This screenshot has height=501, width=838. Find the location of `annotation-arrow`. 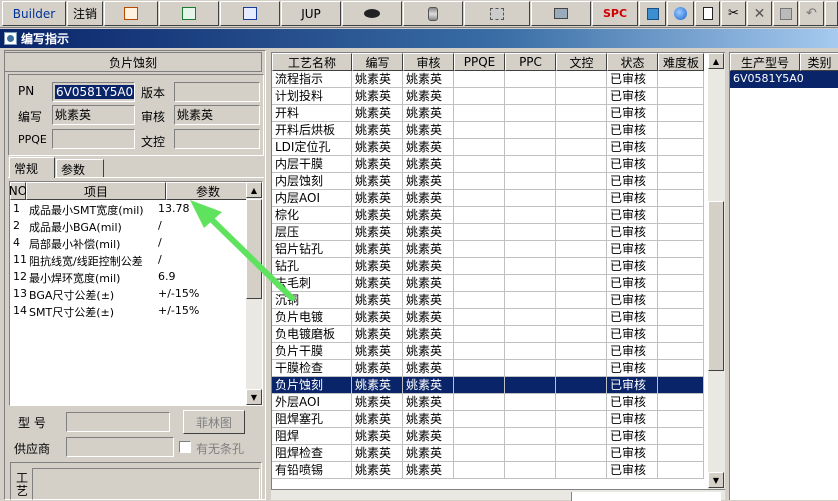

annotation-arrow is located at coordinates (242, 250).